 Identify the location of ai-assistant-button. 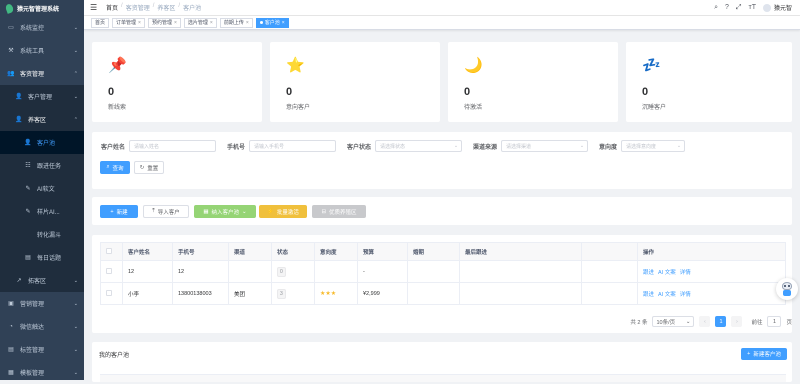
(787, 289).